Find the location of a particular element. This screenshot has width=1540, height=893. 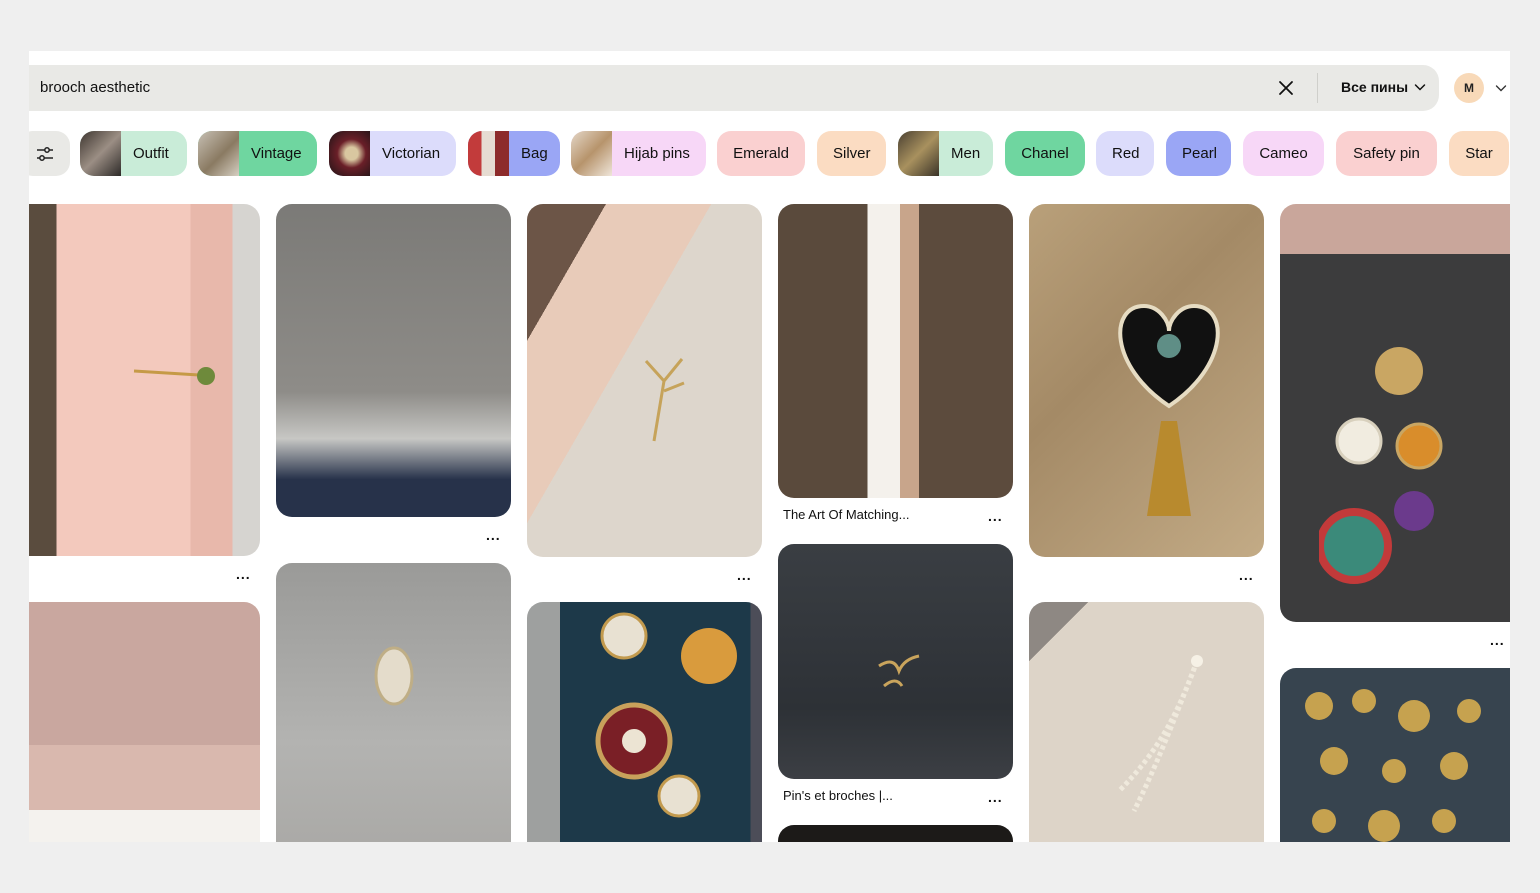

chip-victorian: Victorian is located at coordinates (392, 153).